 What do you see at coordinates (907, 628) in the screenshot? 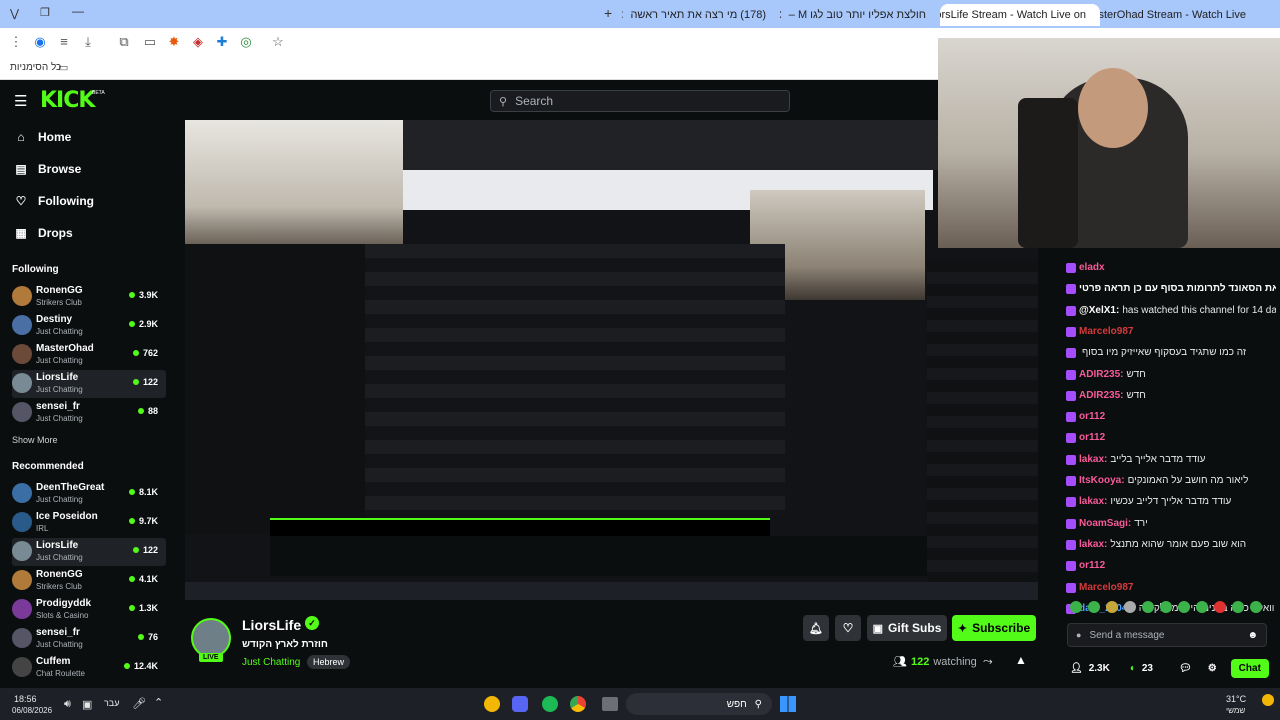
I see `gift-subs-button: ▣ Gift Subs` at bounding box center [907, 628].